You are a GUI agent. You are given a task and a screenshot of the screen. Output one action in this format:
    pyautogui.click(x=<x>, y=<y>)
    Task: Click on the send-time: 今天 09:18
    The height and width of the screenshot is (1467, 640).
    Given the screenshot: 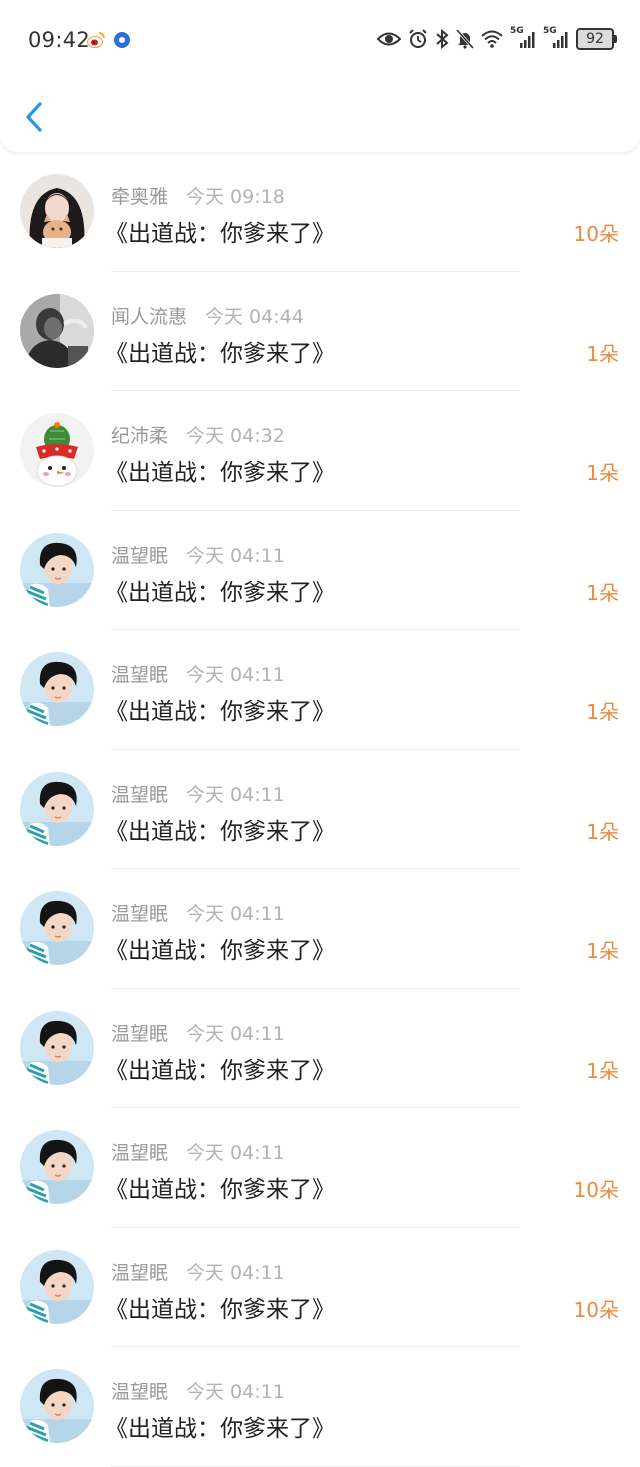 What is the action you would take?
    pyautogui.click(x=235, y=197)
    